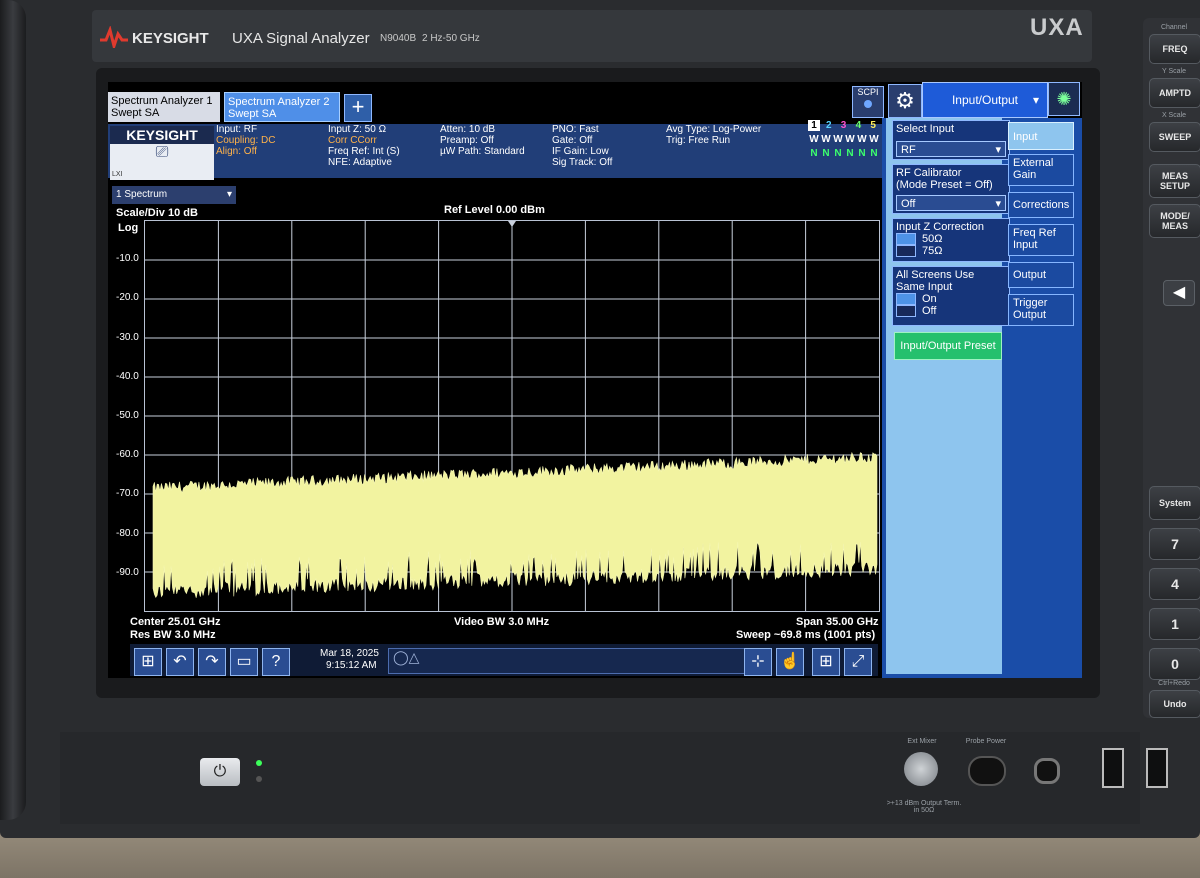 This screenshot has width=1200, height=878. I want to click on option-label: Off, so click(929, 311).